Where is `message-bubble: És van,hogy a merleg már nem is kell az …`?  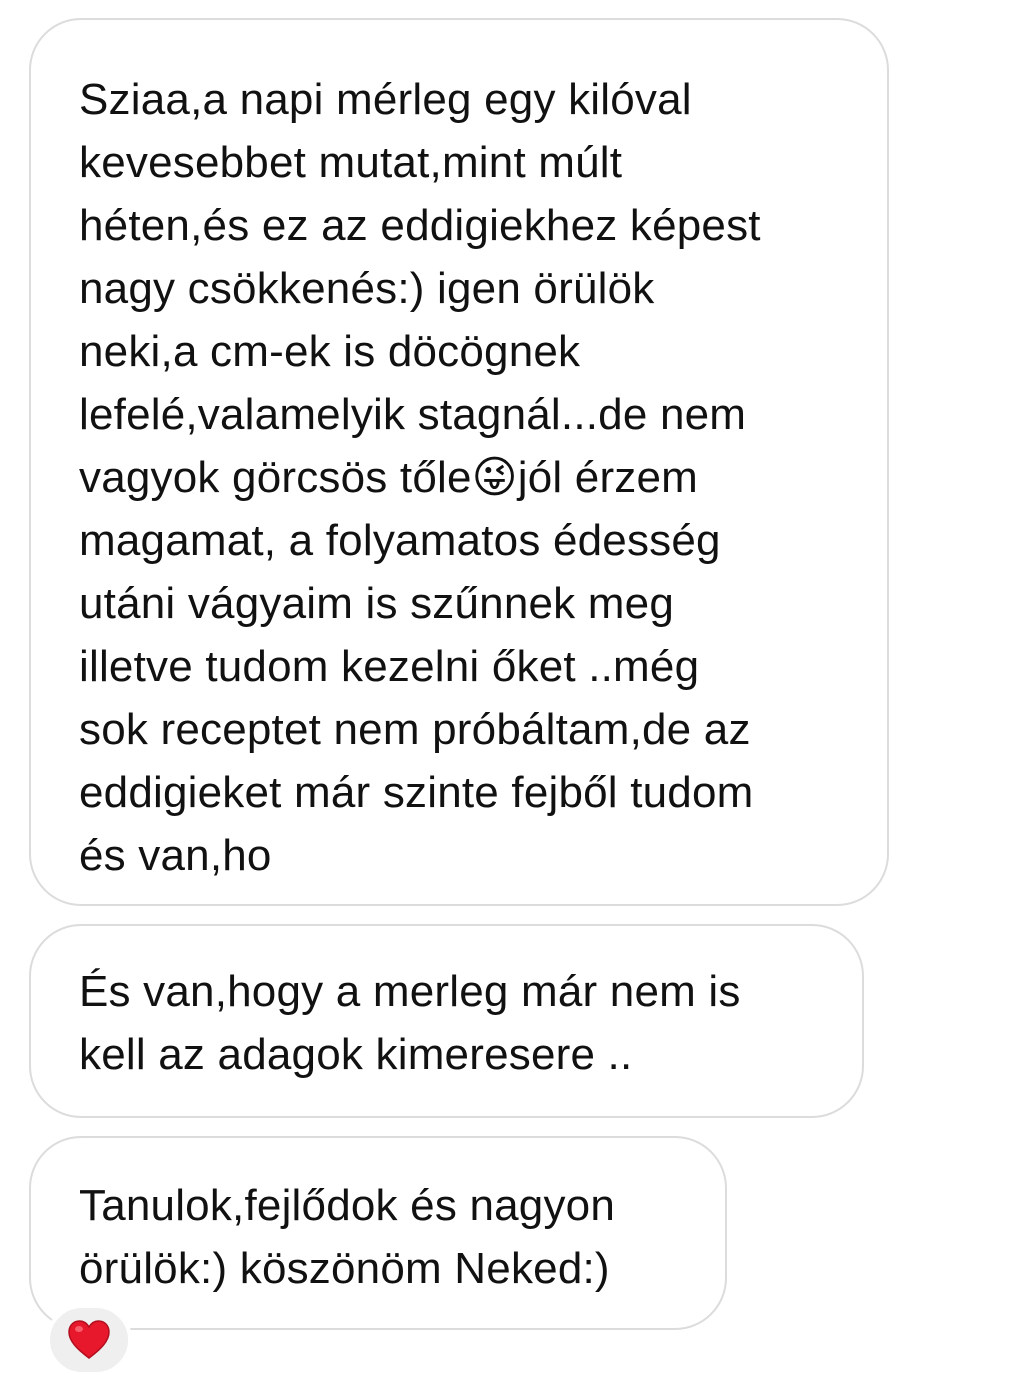 message-bubble: És van,hogy a merleg már nem is kell az … is located at coordinates (446, 1021).